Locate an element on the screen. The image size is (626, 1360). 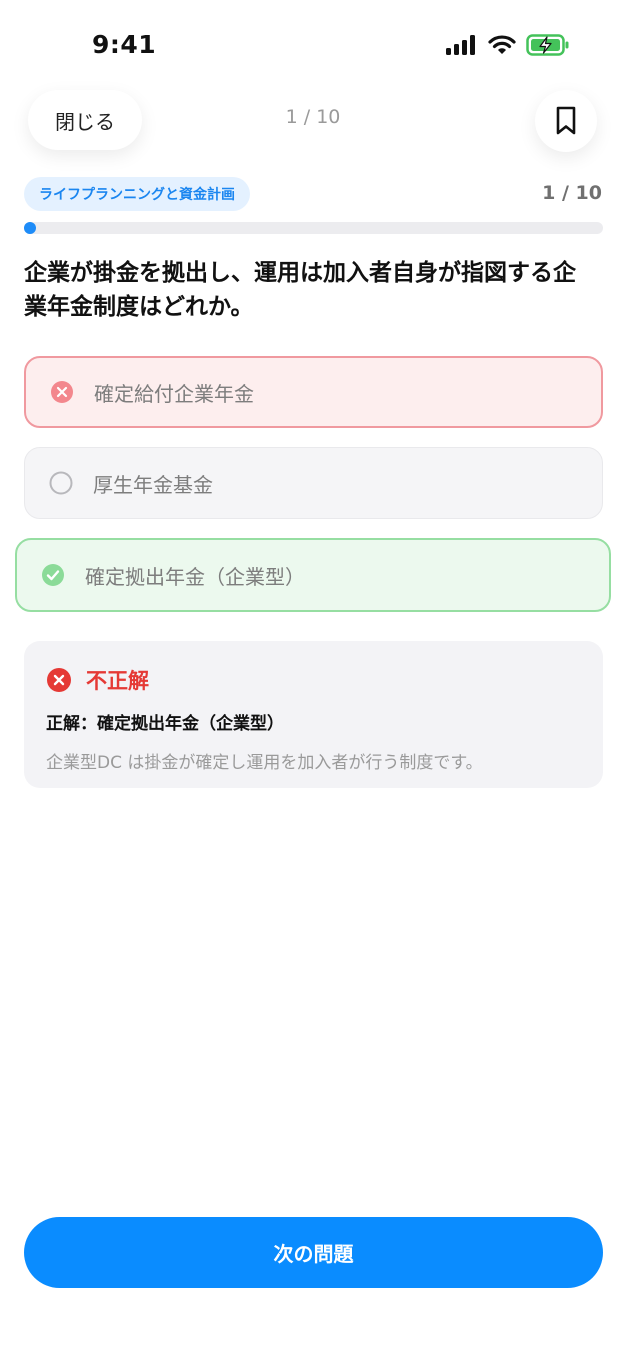
answer-option: 厚生年金基金 is located at coordinates (313, 483).